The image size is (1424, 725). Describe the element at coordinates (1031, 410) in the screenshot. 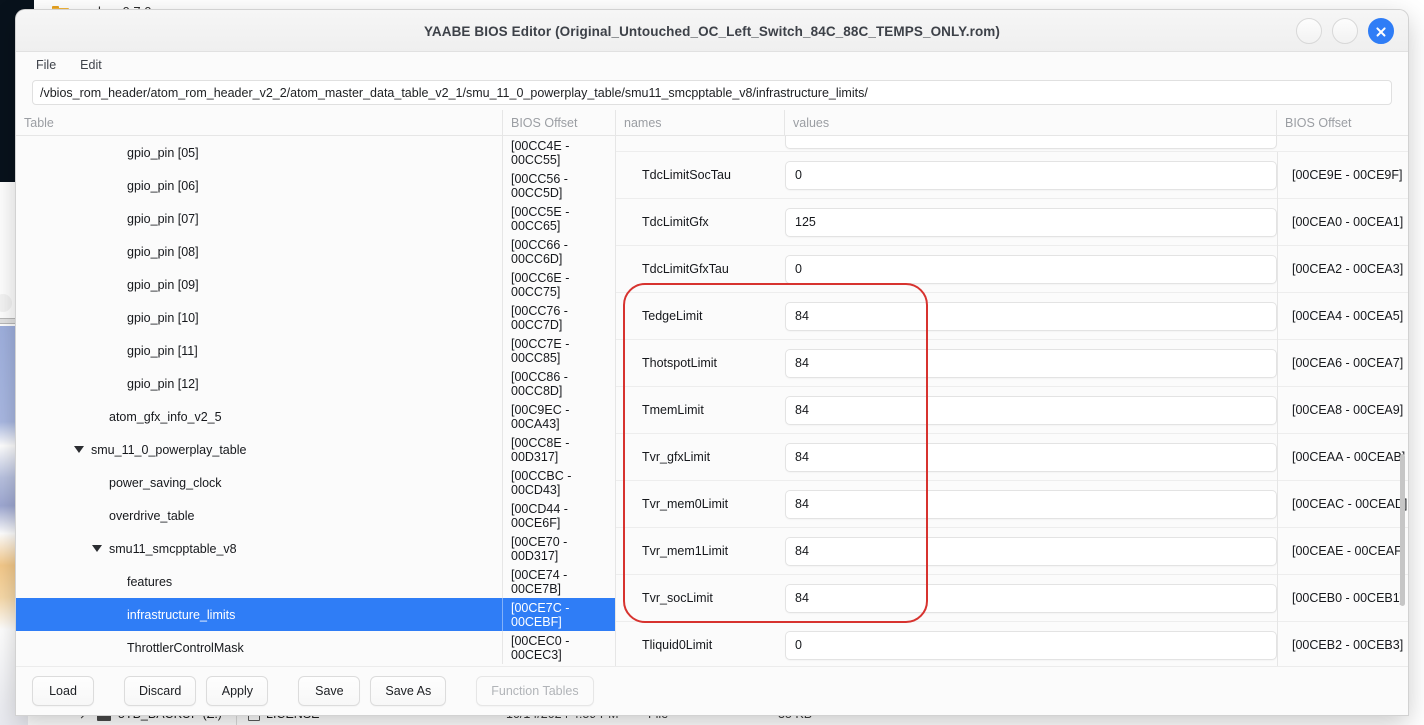

I see `values-field-tmemlimit: 84` at that location.